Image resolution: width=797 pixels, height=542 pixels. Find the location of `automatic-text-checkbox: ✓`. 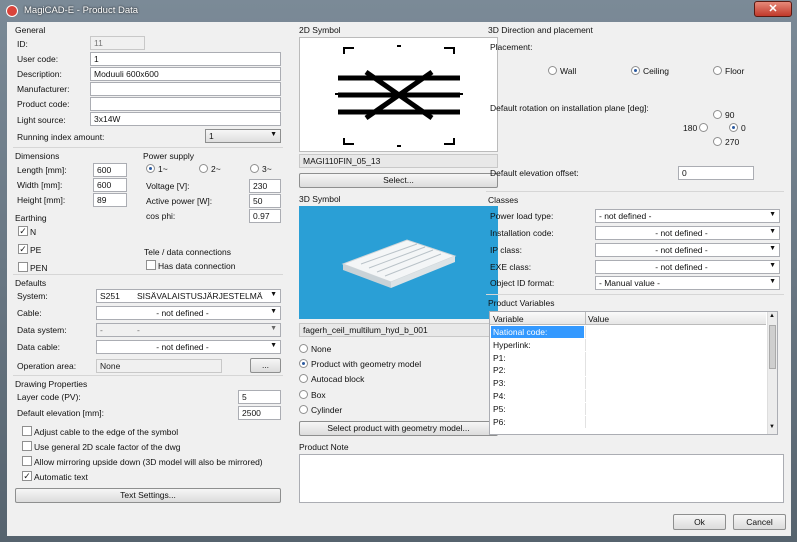

automatic-text-checkbox: ✓ is located at coordinates (27, 476).